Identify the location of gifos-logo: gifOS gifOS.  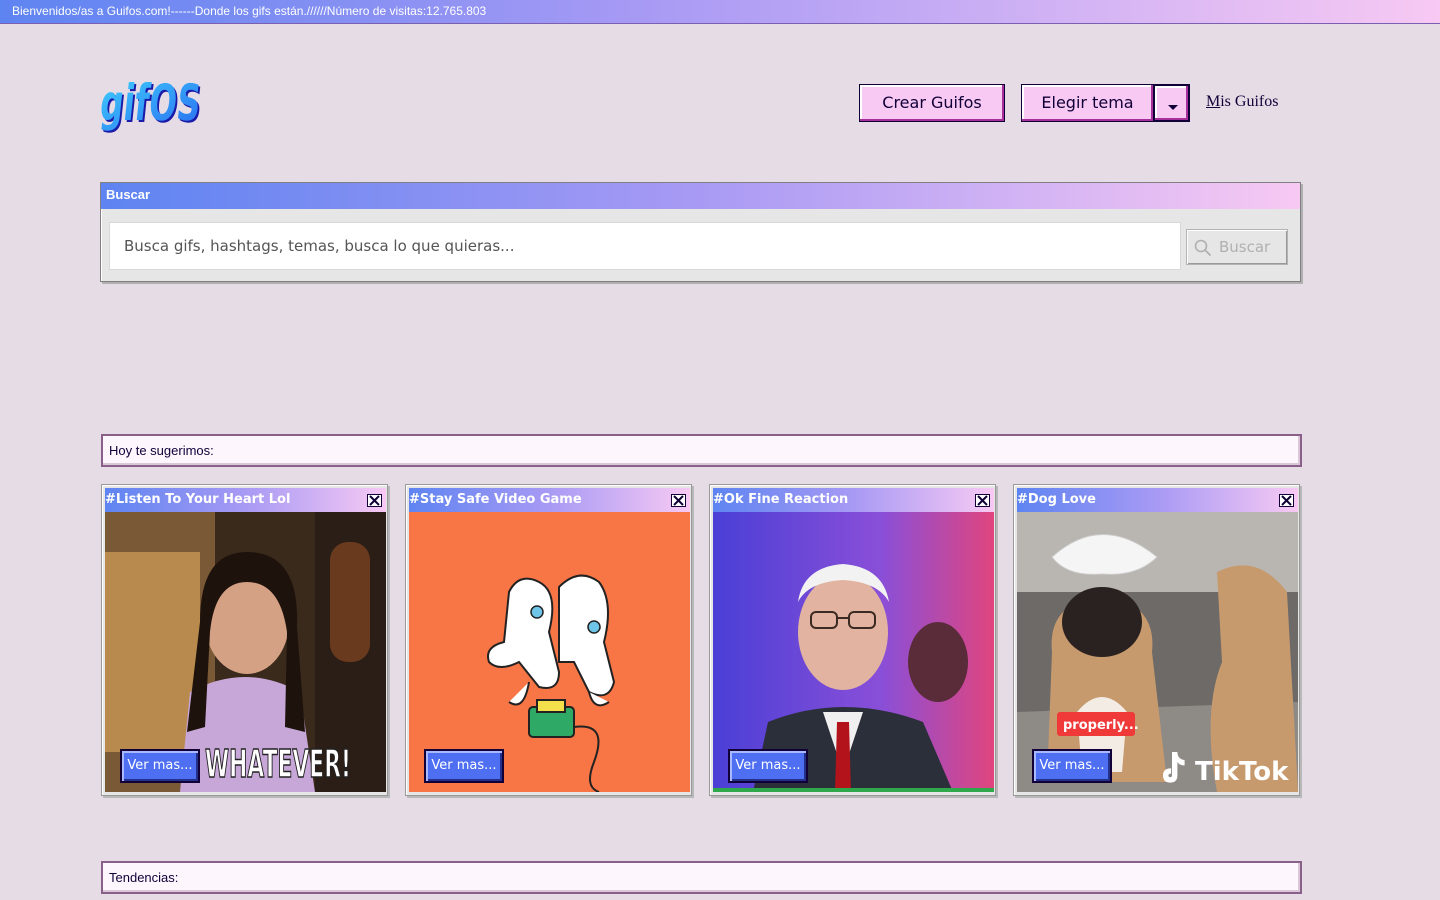
(151, 102).